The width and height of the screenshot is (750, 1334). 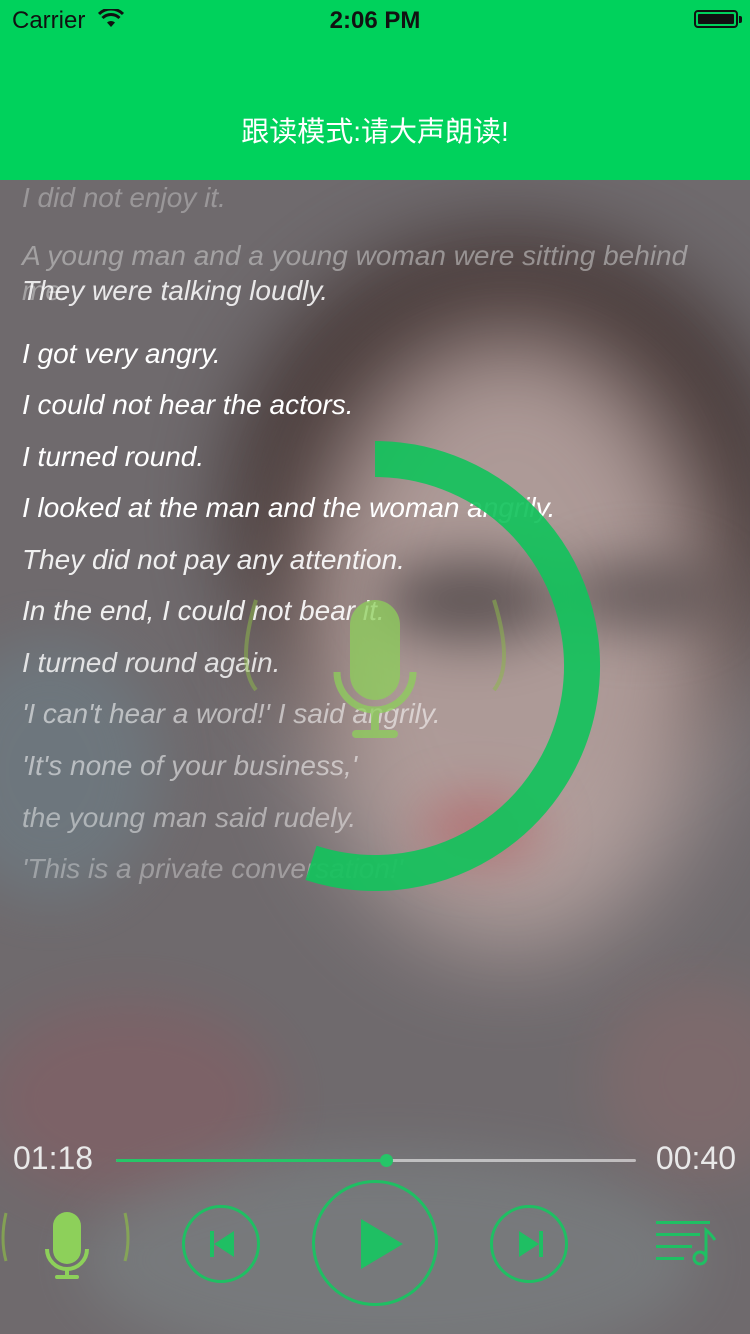 I want to click on microphone-icon, so click(x=65, y=1245).